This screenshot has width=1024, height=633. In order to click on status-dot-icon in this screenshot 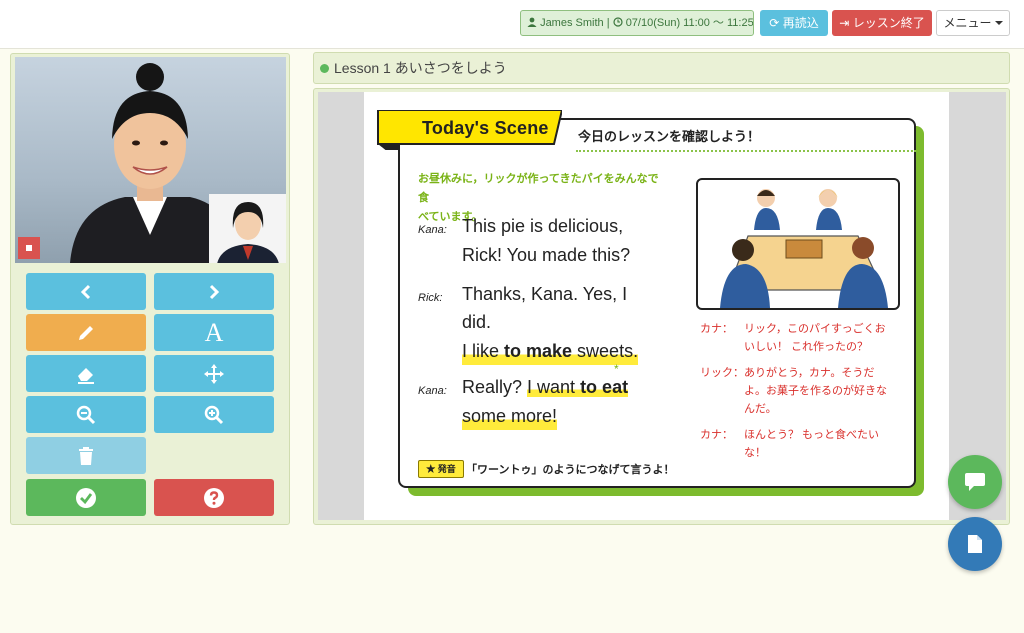, I will do `click(324, 68)`.